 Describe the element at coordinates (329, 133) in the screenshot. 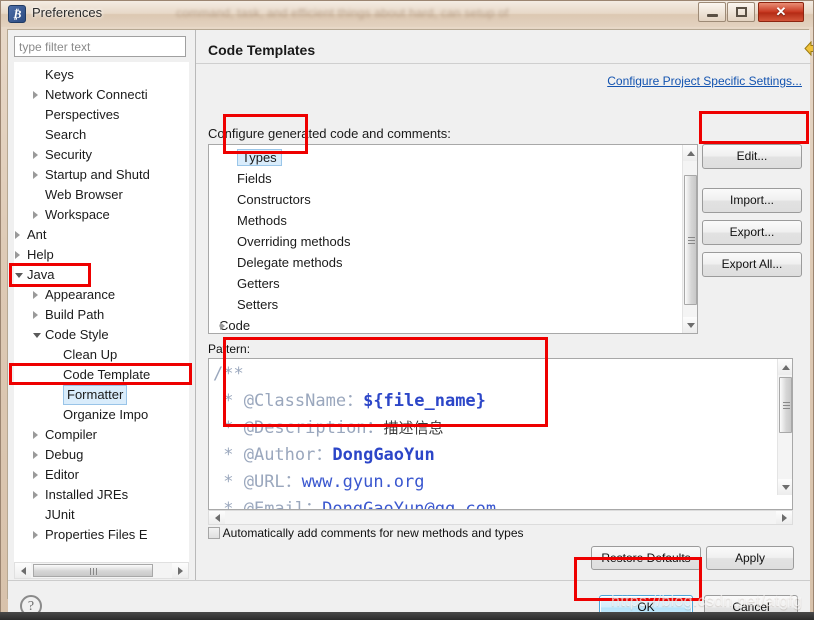

I see `configure-label: Configure generated code and comments:` at that location.